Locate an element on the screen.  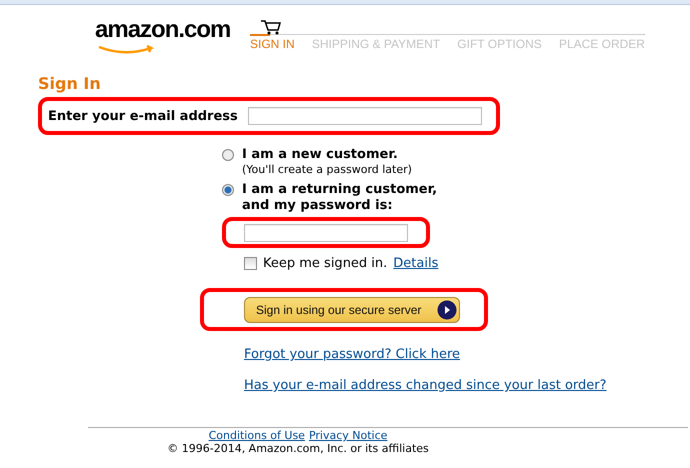
option-note: (You'll create a password later) is located at coordinates (327, 169).